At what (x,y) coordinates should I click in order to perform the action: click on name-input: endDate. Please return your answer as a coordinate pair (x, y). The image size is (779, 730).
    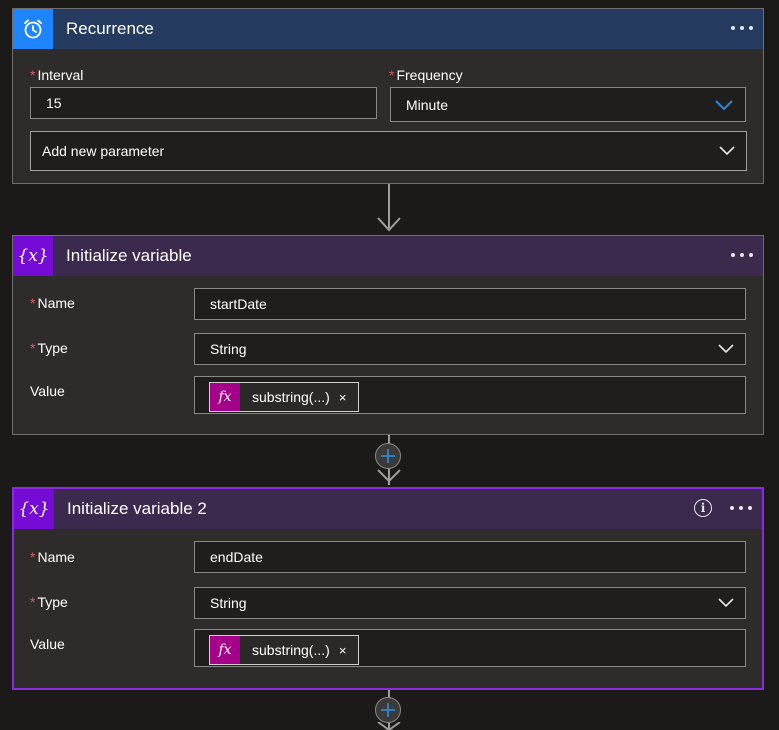
    Looking at the image, I should click on (470, 557).